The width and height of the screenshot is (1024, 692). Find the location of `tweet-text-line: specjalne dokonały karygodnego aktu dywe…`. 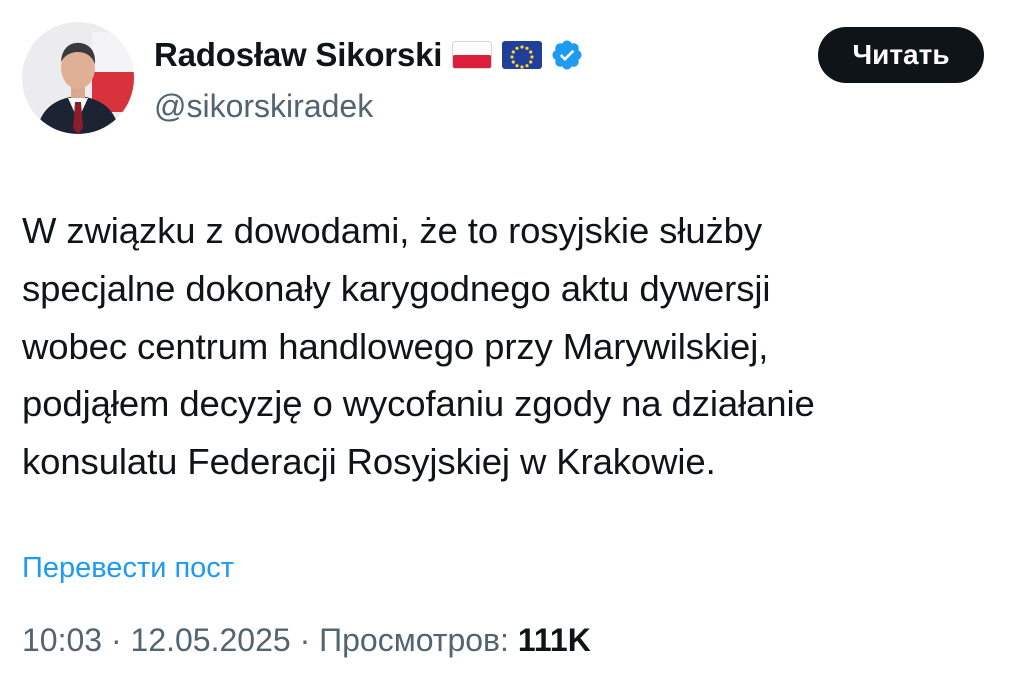

tweet-text-line: specjalne dokonały karygodnego aktu dywe… is located at coordinates (396, 288).